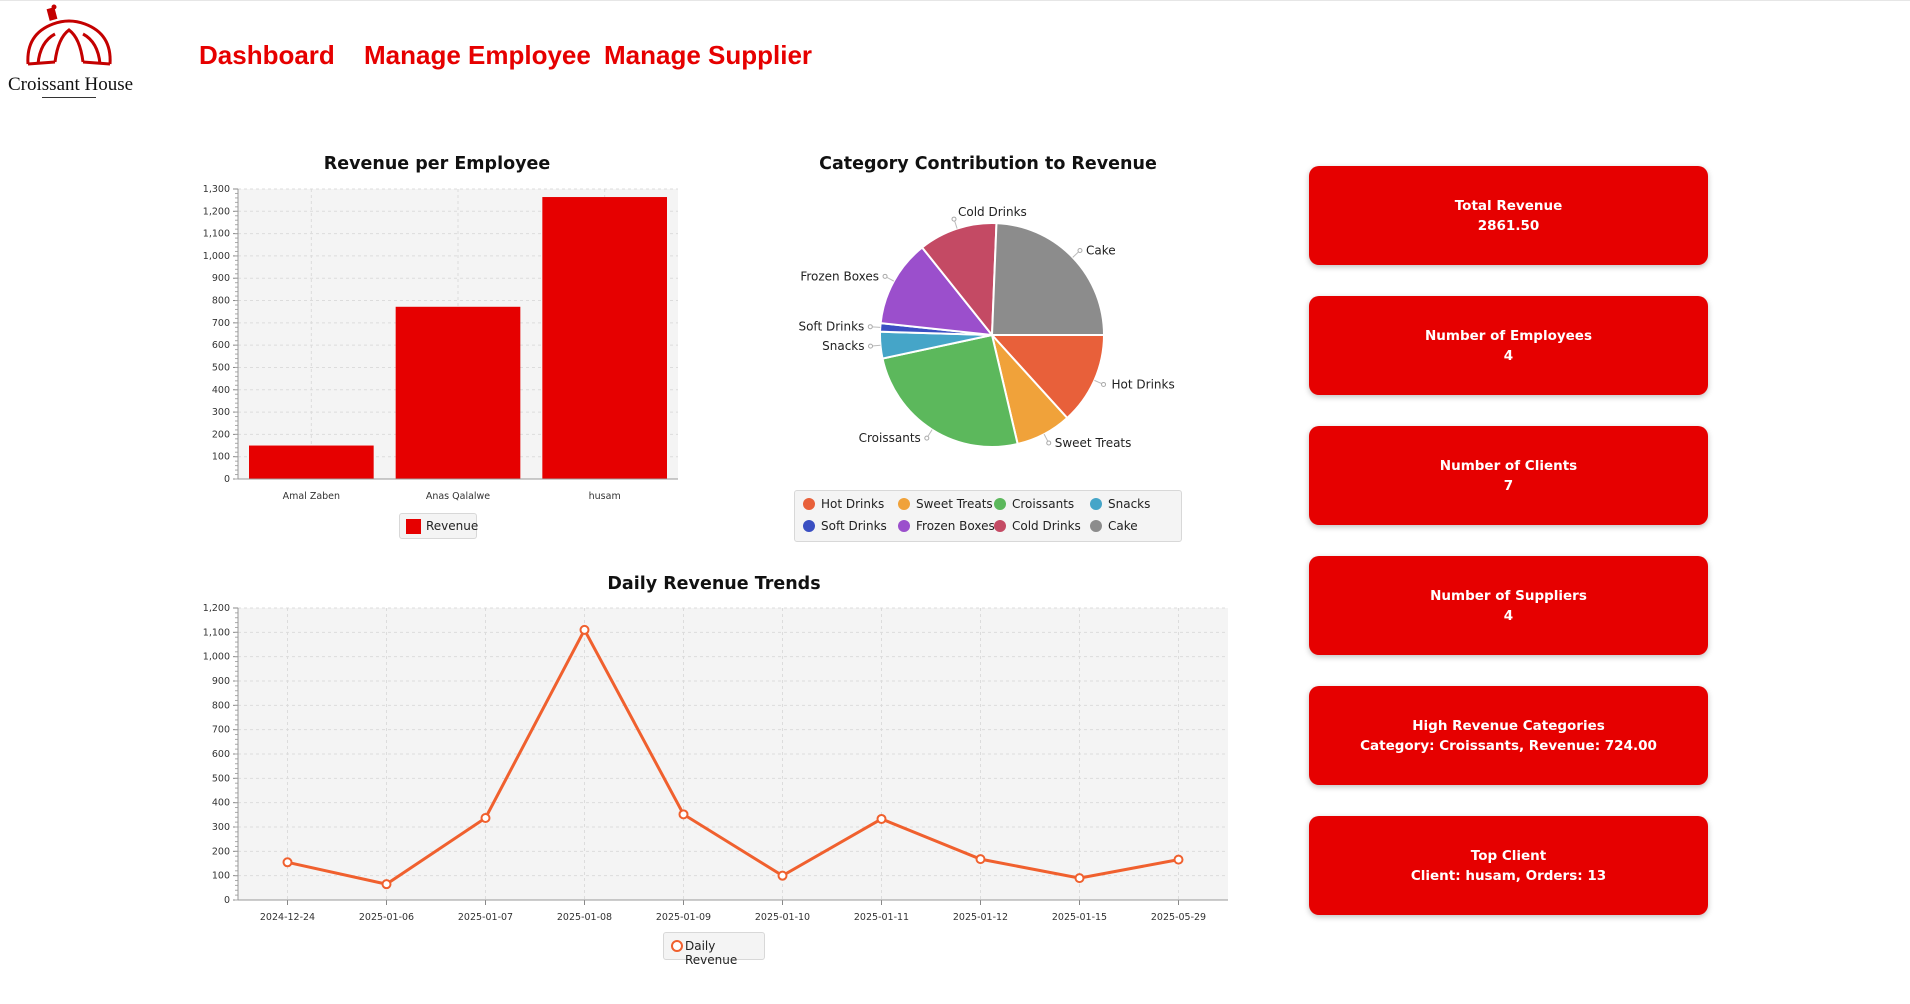 Image resolution: width=1910 pixels, height=1004 pixels. Describe the element at coordinates (1048, 279) in the screenshot. I see `pie-slice-cake` at that location.